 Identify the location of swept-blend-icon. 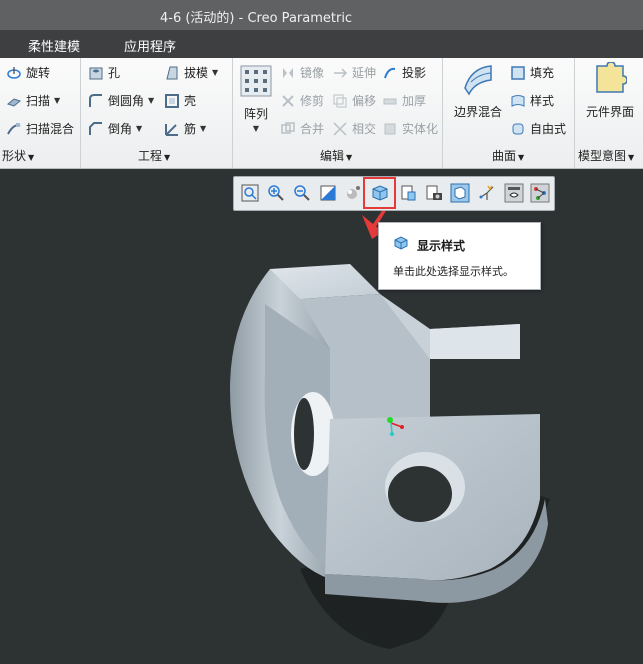
(14, 128).